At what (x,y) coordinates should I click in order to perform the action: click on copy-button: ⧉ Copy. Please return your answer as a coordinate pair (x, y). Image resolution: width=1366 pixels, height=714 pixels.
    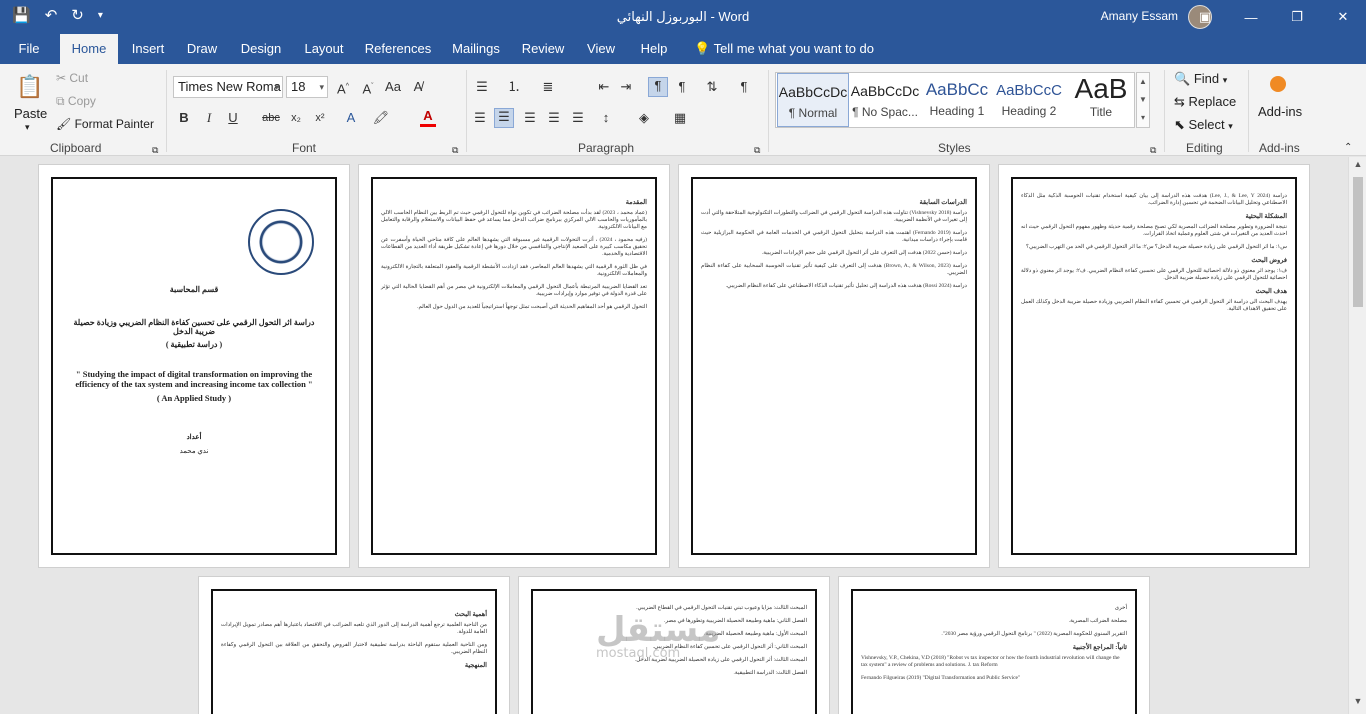
    Looking at the image, I should click on (76, 101).